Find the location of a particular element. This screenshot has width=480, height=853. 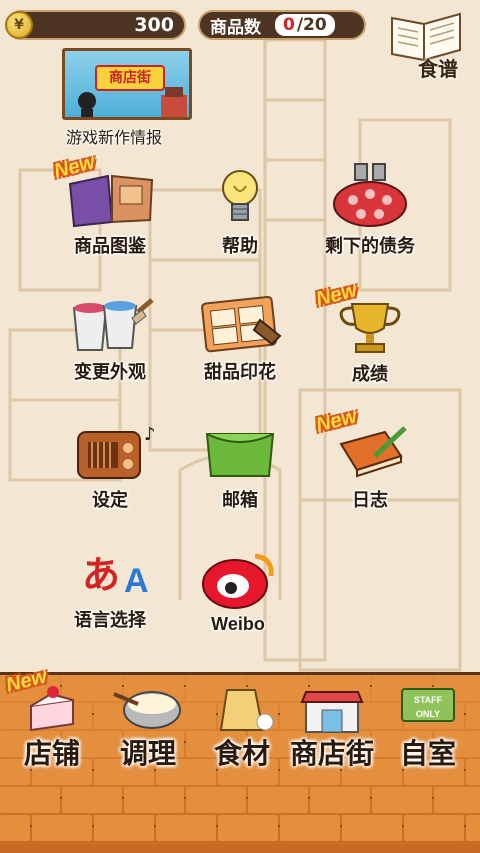

language-icon: あ A is located at coordinates (110, 574).